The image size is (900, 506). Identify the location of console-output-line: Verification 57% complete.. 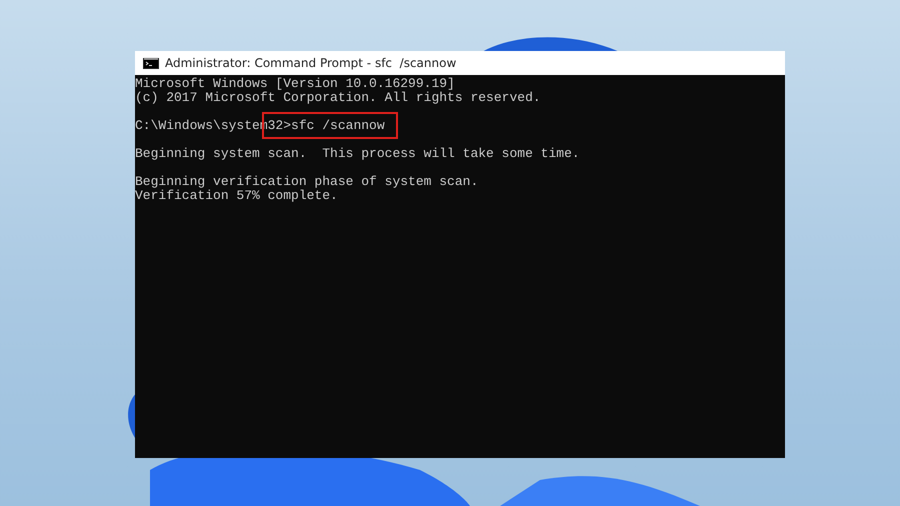
(237, 196).